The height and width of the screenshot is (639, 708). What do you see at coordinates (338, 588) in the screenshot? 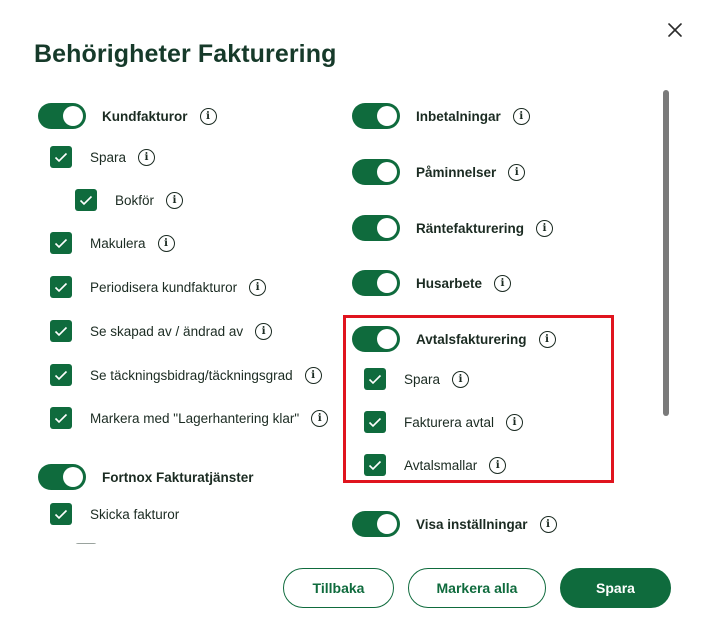
I see `back-button: Tillbaka` at bounding box center [338, 588].